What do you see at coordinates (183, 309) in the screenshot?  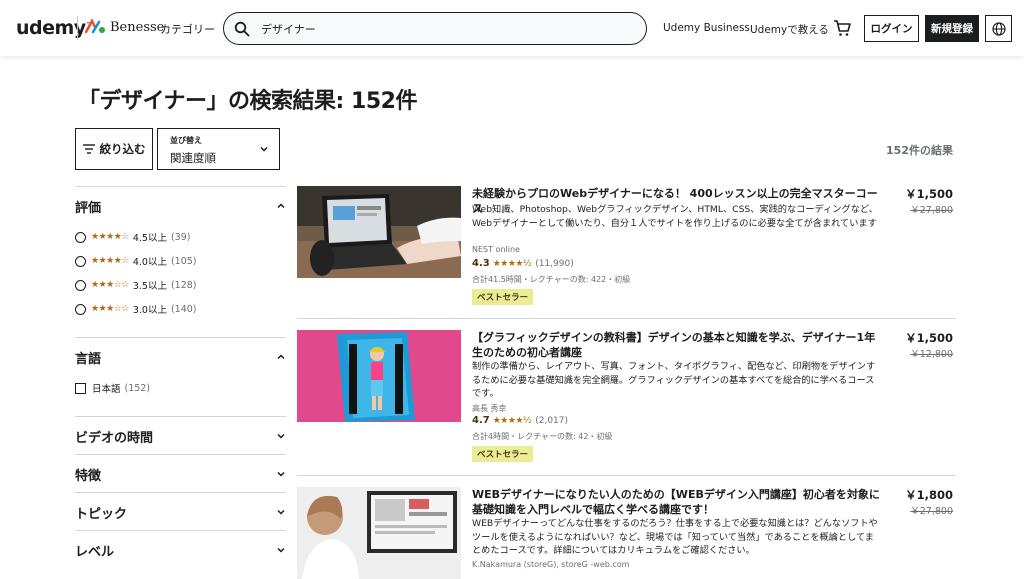 I see `rating-option-count: (140)` at bounding box center [183, 309].